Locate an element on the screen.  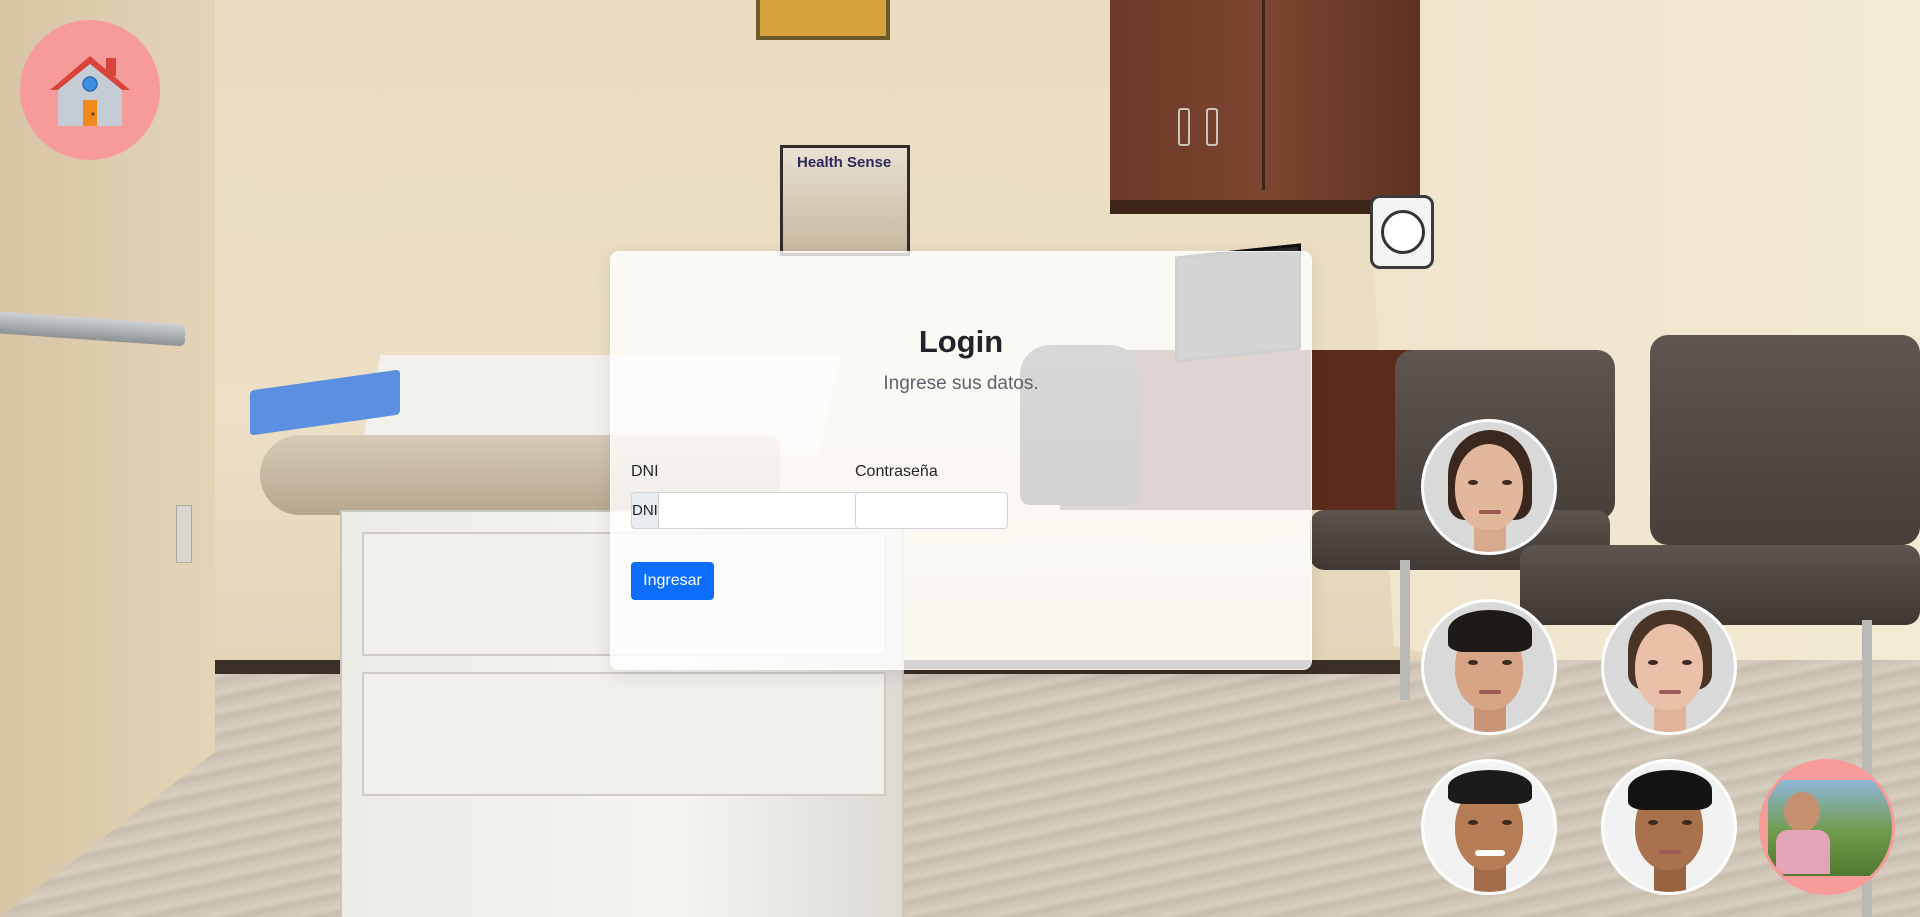
brochure-text: Health Sense is located at coordinates (844, 162).